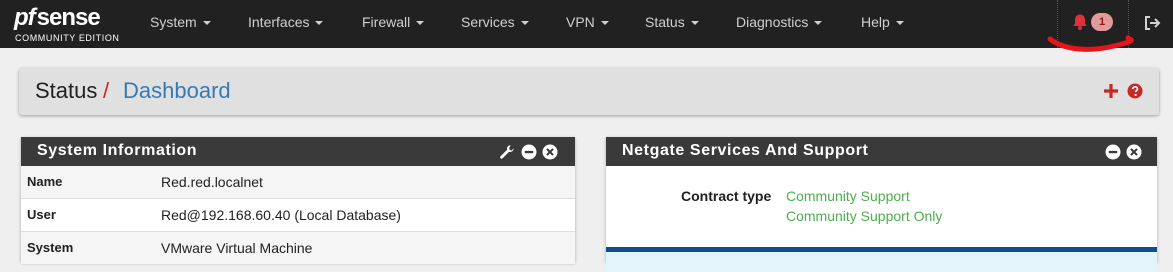 Image resolution: width=1173 pixels, height=272 pixels. I want to click on logo-sense: sense, so click(68, 17).